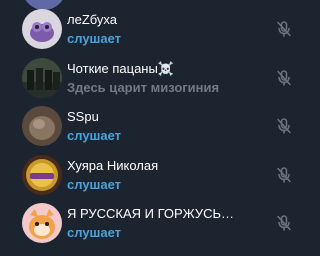 This screenshot has width=320, height=256. I want to click on participant-name: SSpu, so click(83, 116).